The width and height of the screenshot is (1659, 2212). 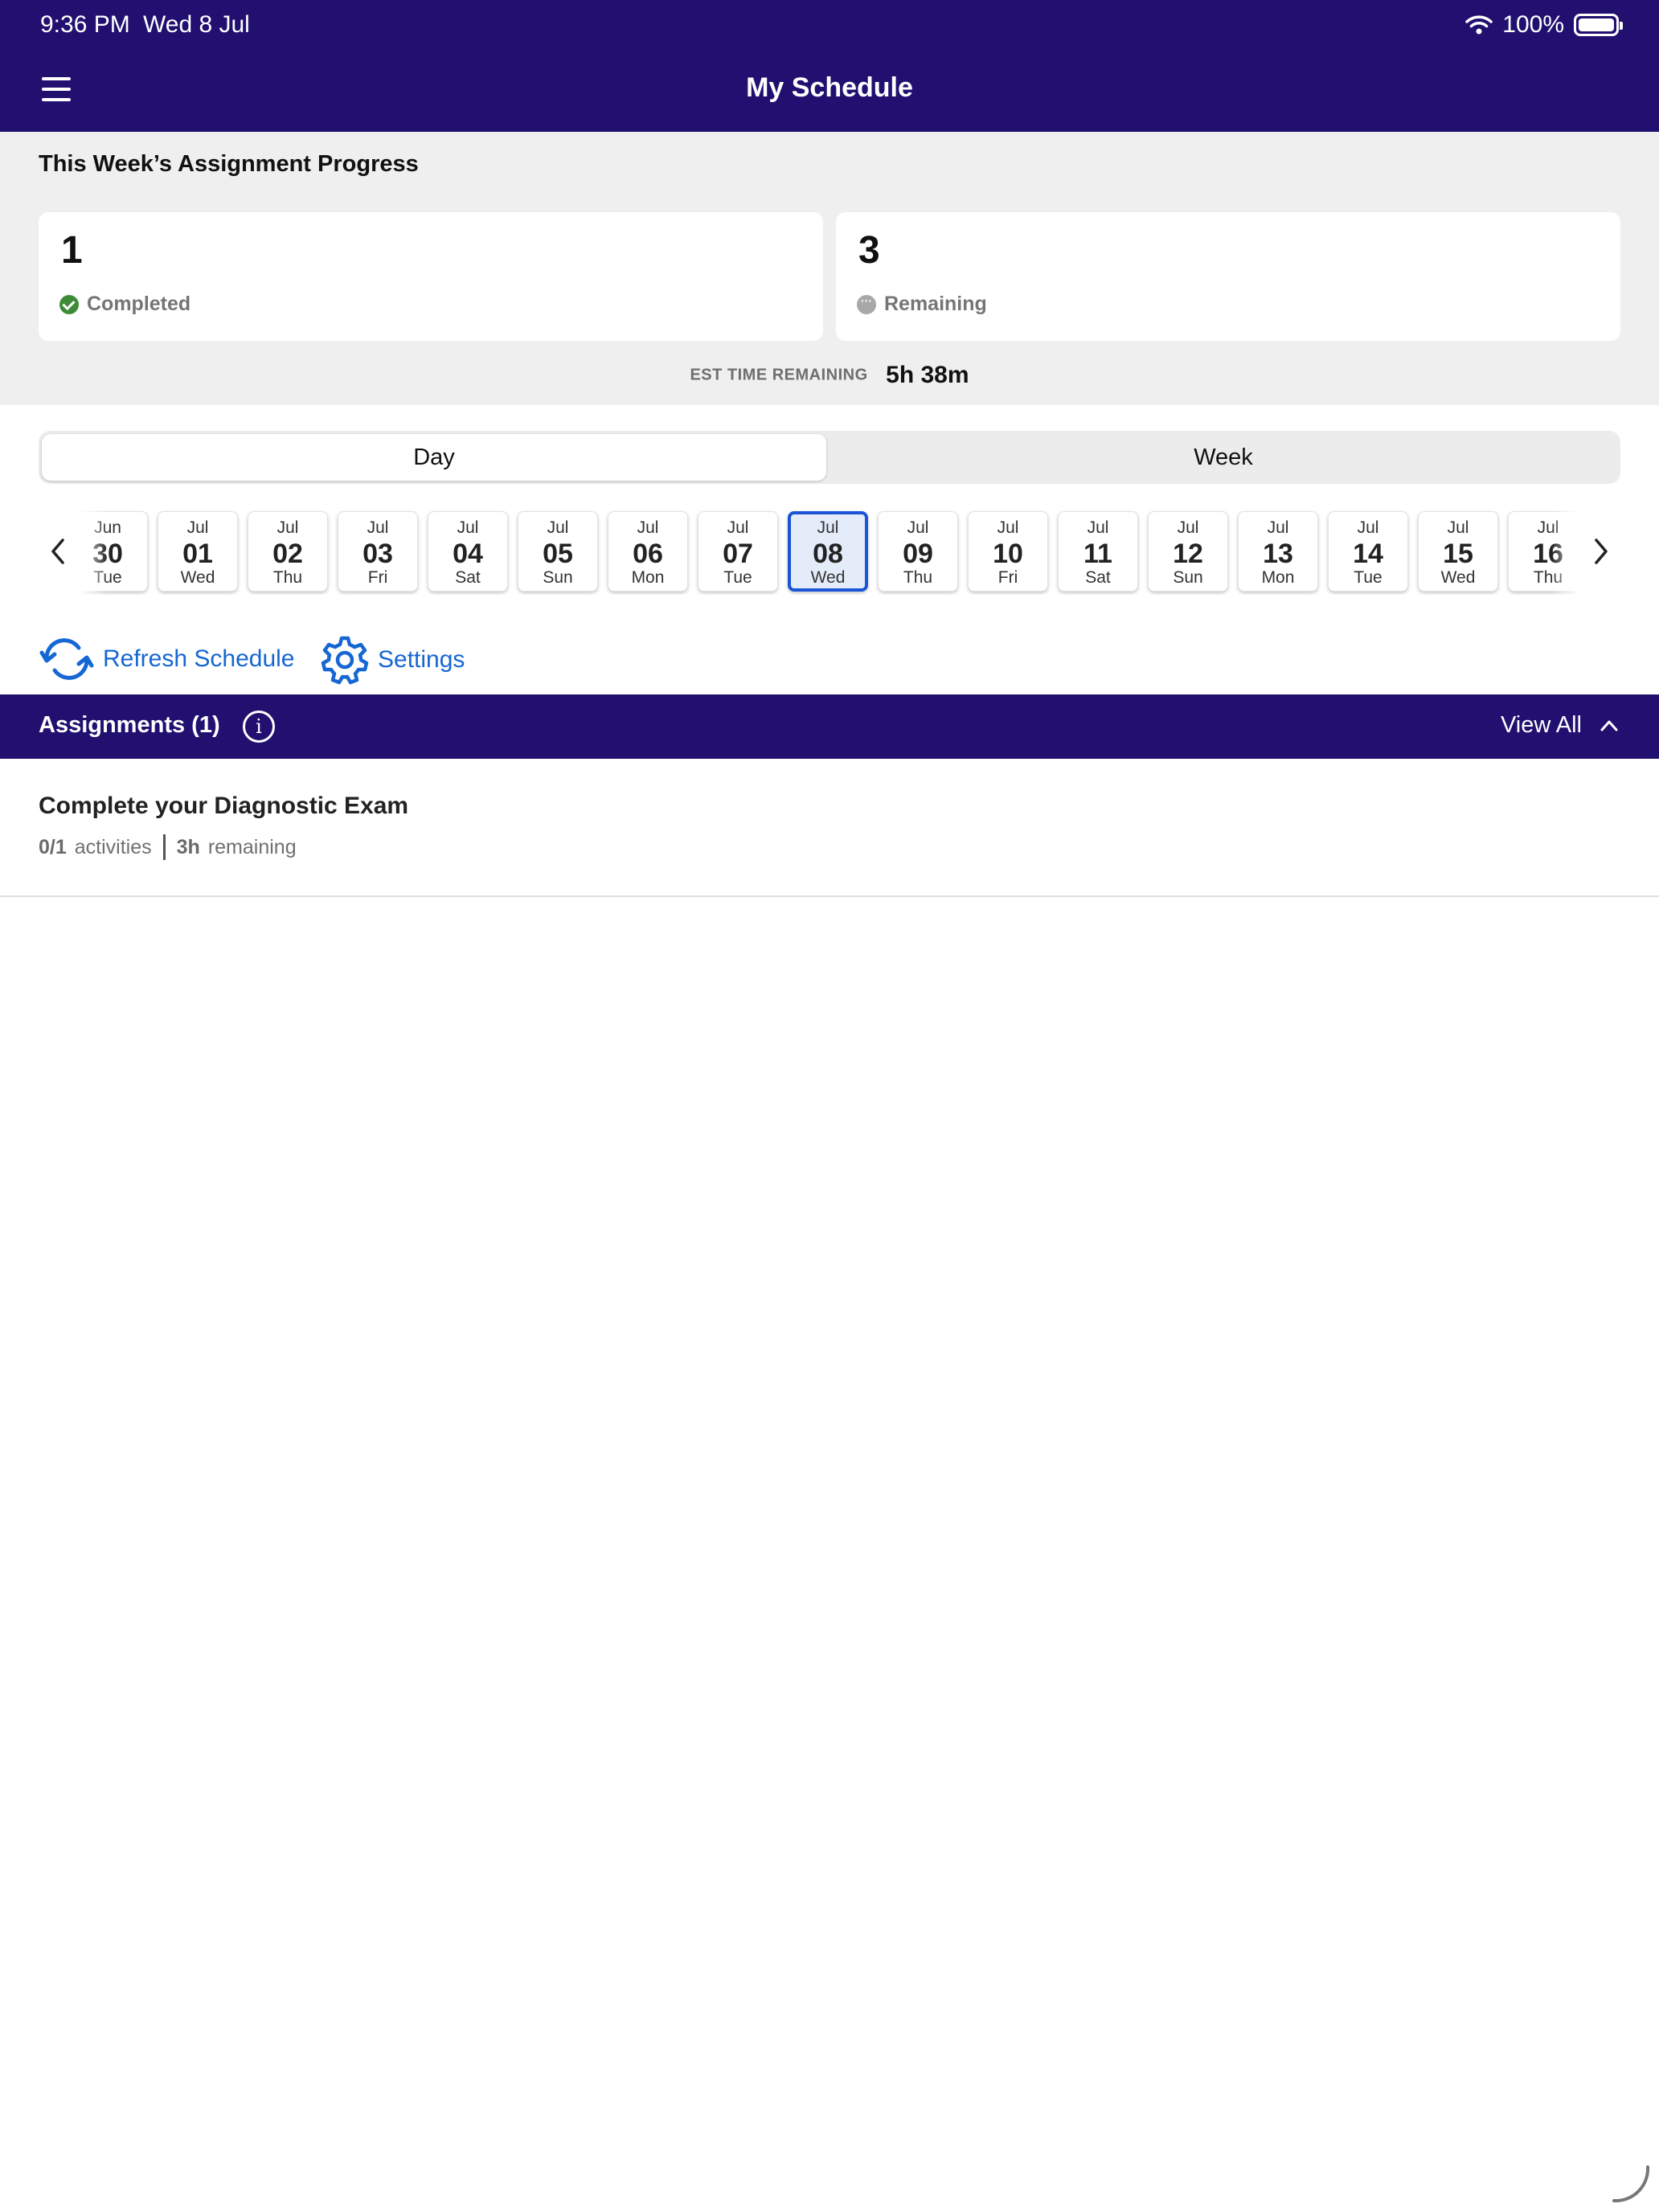 What do you see at coordinates (224, 806) in the screenshot?
I see `assignment-title: Complete your Diagnostic Exam` at bounding box center [224, 806].